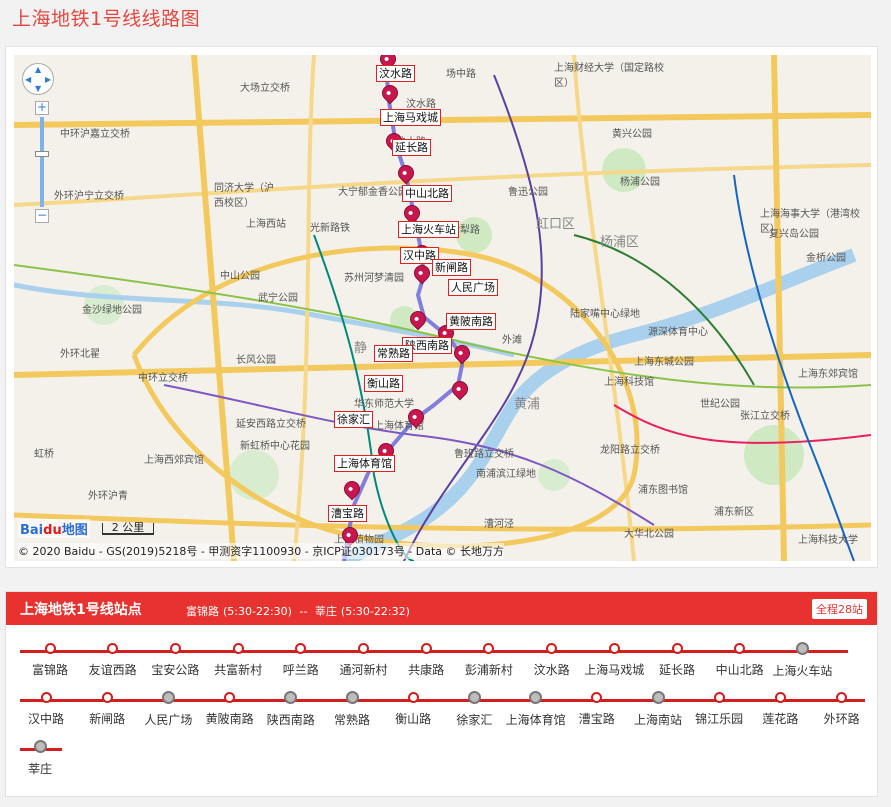  I want to click on station-item: 延长路, so click(677, 657).